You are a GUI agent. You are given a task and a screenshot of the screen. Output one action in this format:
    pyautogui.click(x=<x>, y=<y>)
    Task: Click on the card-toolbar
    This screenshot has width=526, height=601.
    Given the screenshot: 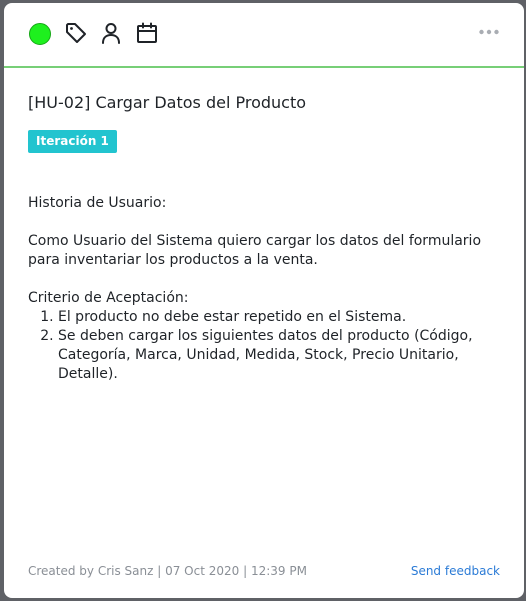 What is the action you would take?
    pyautogui.click(x=264, y=35)
    